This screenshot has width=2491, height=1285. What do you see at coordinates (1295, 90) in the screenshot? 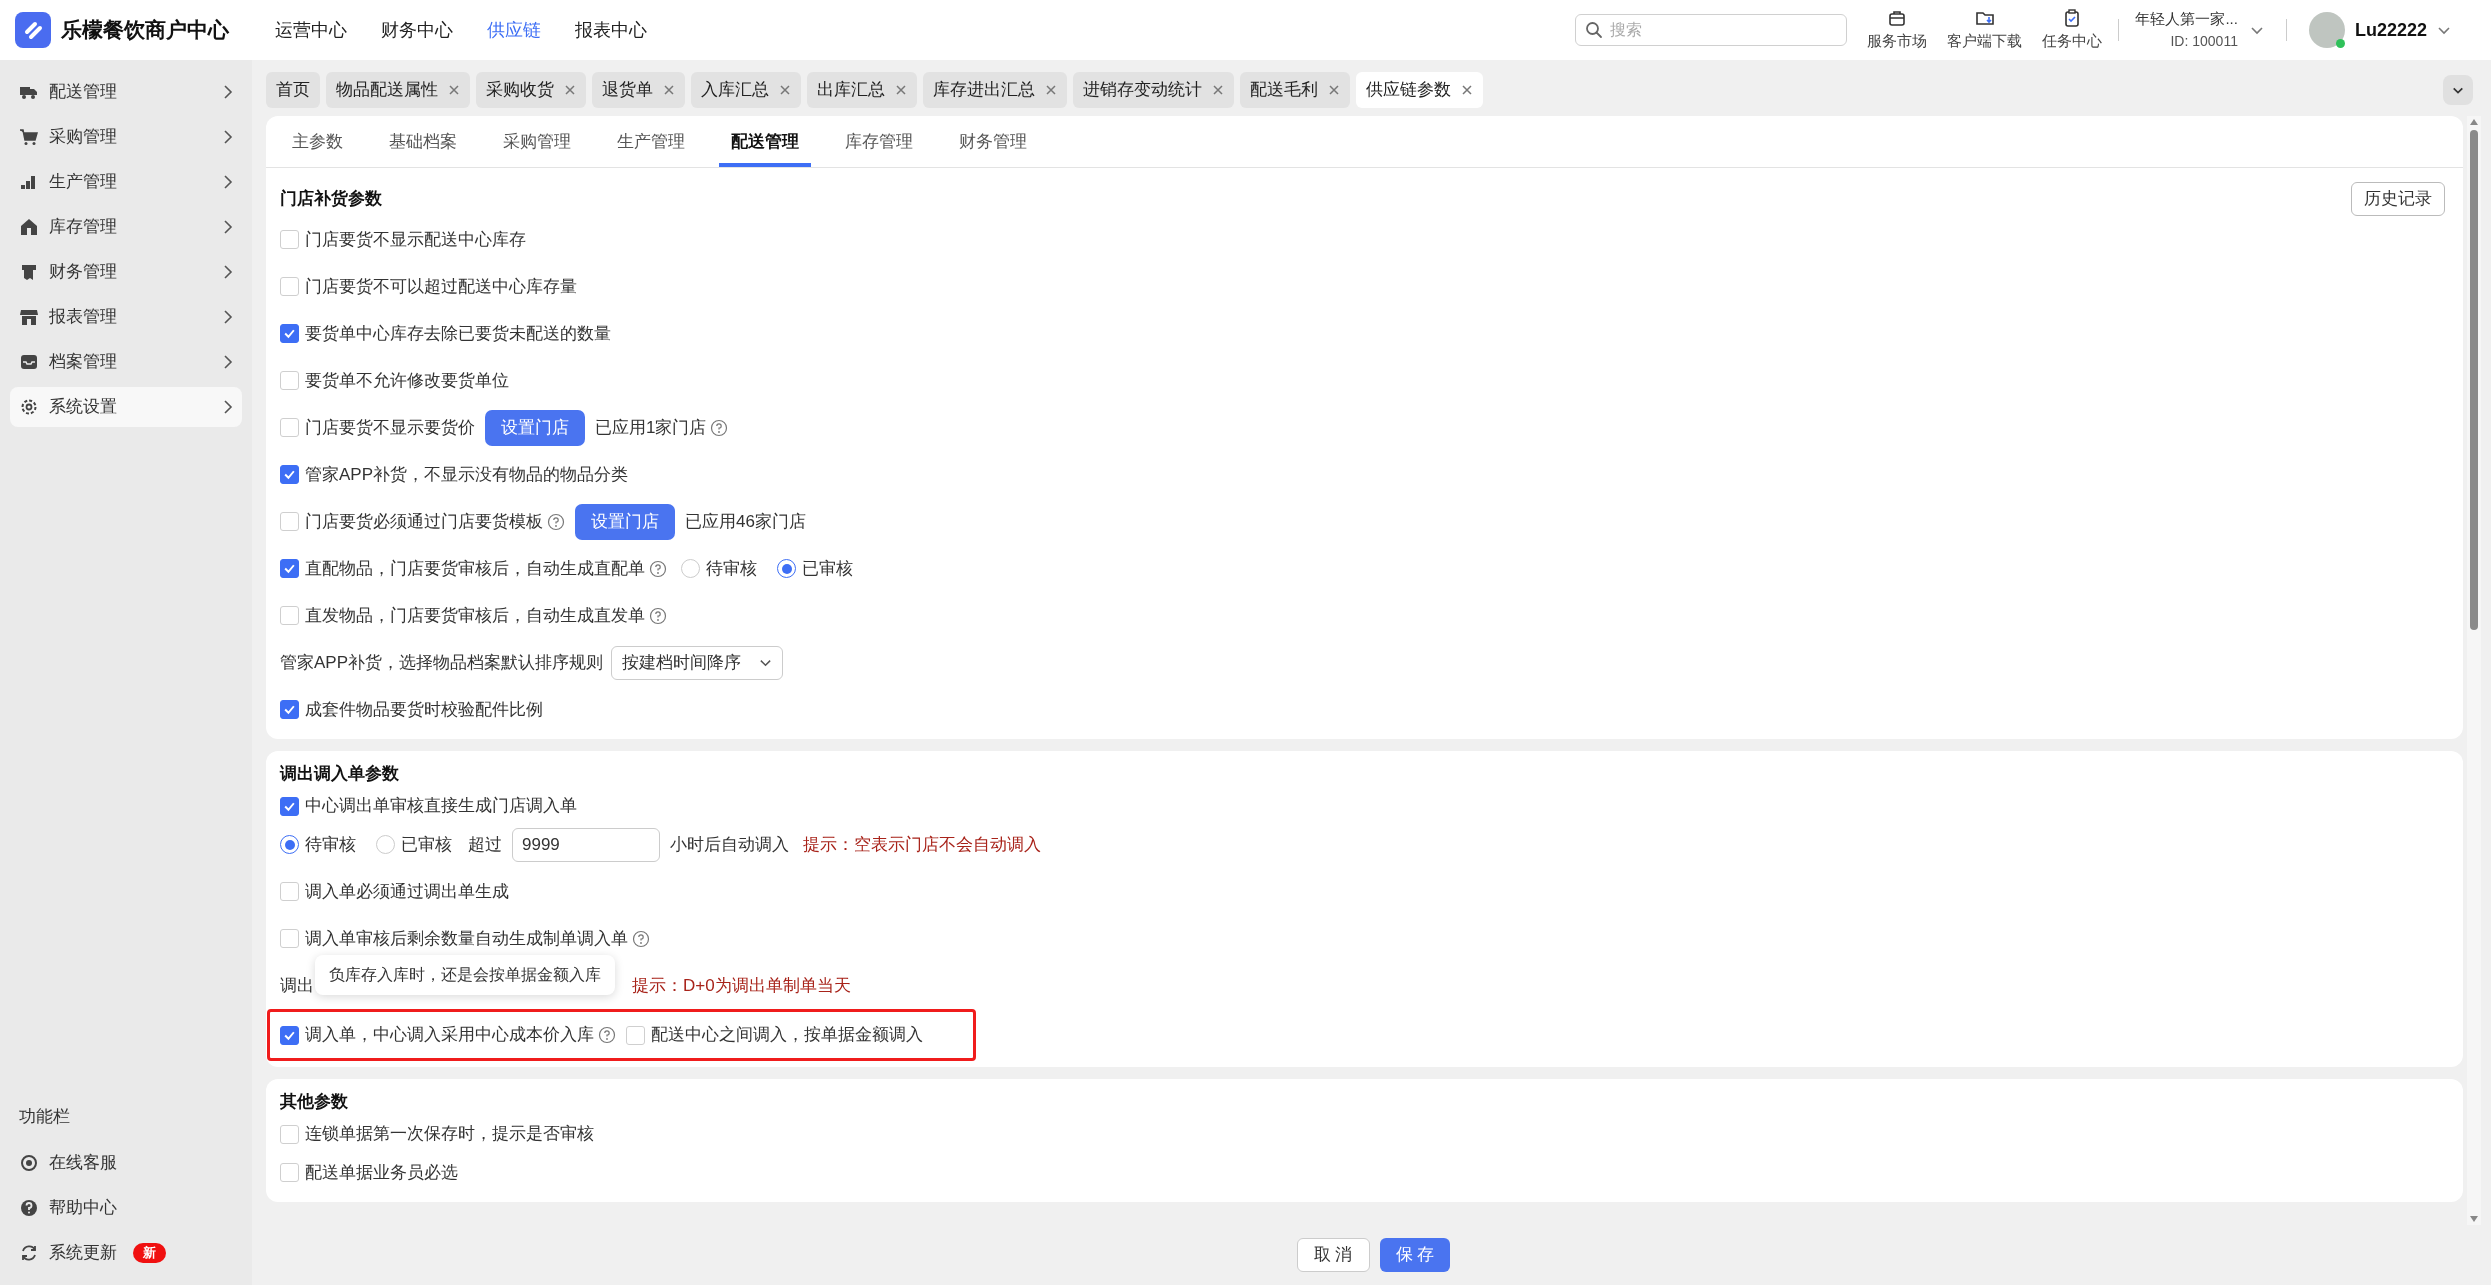
I see `page-tab: 配送毛利` at bounding box center [1295, 90].